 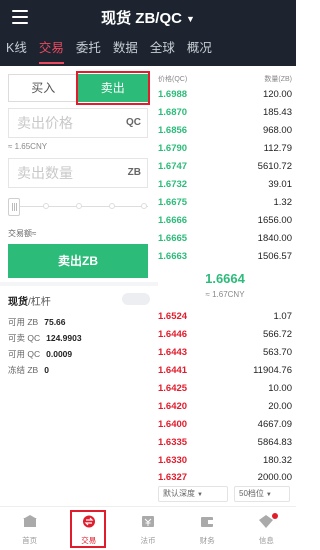 What do you see at coordinates (64, 338) in the screenshot?
I see `balance-value: 124.9903` at bounding box center [64, 338].